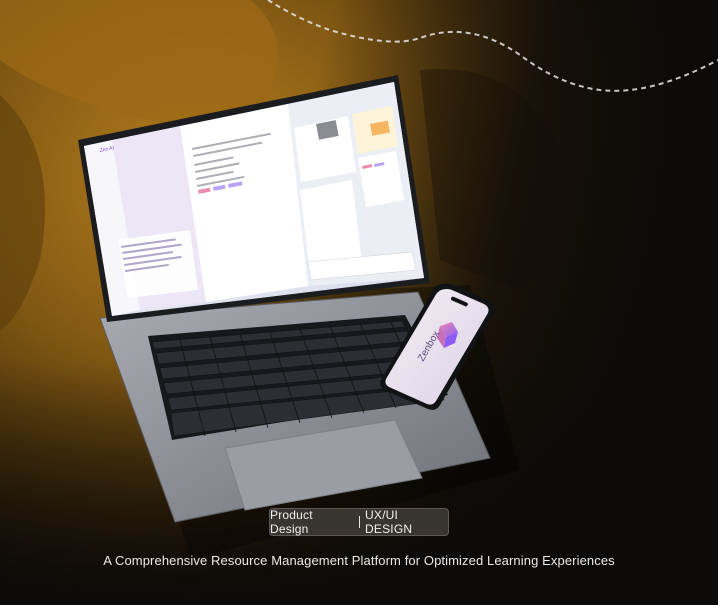 The height and width of the screenshot is (605, 718). What do you see at coordinates (291, 522) in the screenshot?
I see `badge-category: Product Design` at bounding box center [291, 522].